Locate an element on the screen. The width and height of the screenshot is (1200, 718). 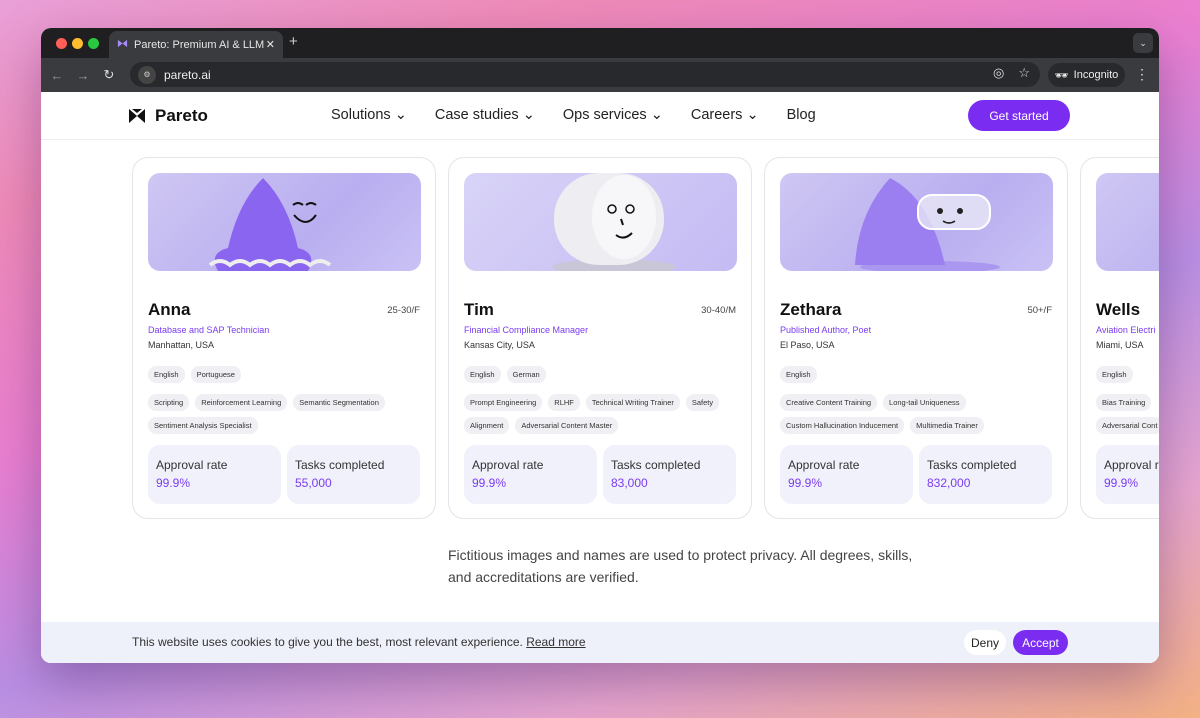
reload-button: ↻ is located at coordinates (109, 75).